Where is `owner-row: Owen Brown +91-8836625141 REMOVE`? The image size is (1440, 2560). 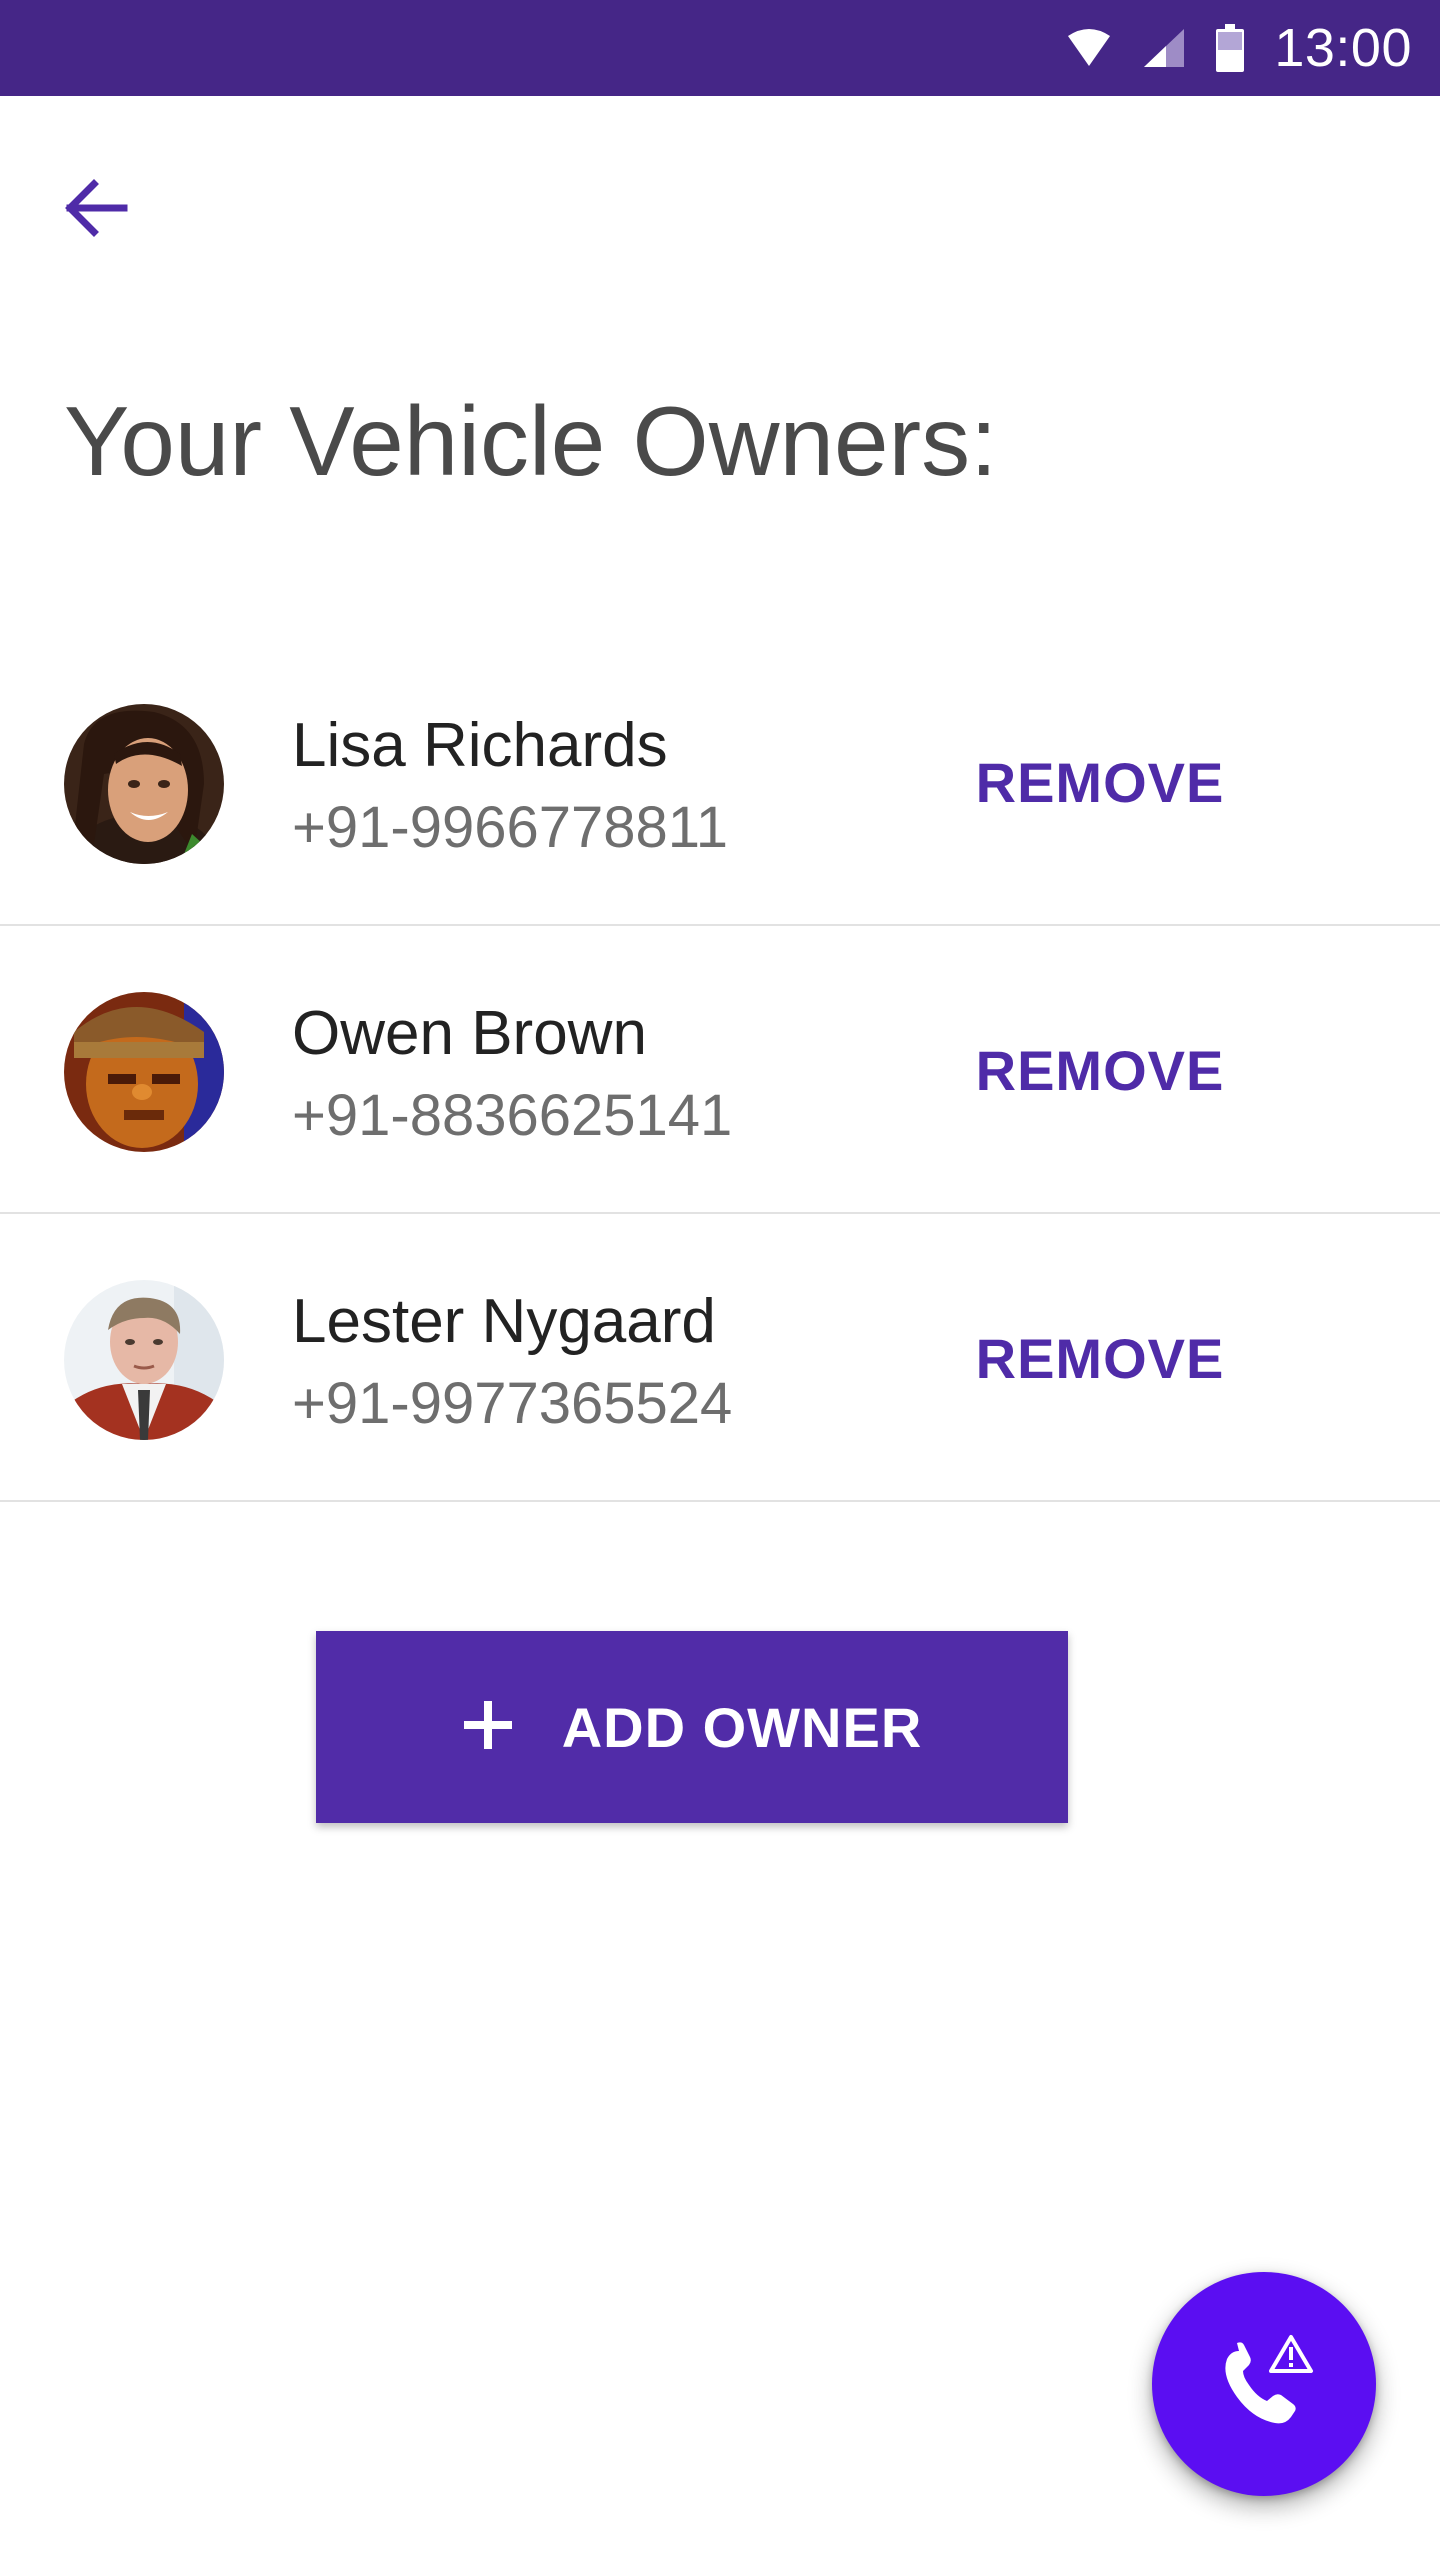
owner-row: Owen Brown +91-8836625141 REMOVE is located at coordinates (720, 1070).